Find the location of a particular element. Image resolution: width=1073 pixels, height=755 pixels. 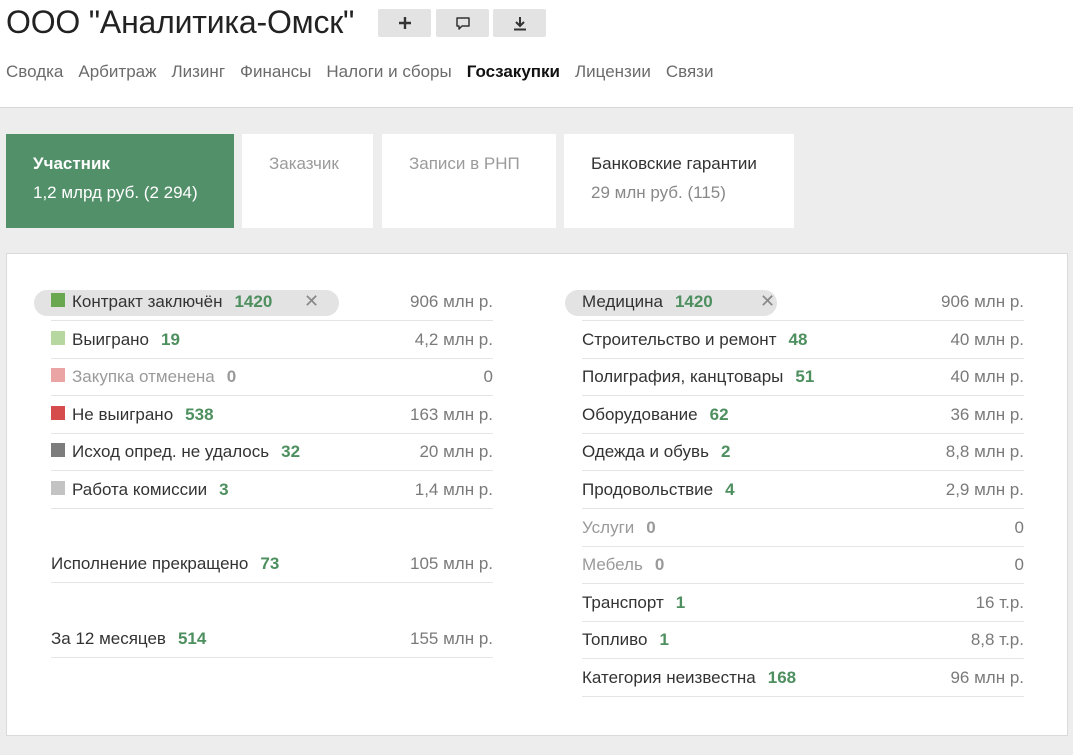

row-amount: 155 млн р. is located at coordinates (451, 638).